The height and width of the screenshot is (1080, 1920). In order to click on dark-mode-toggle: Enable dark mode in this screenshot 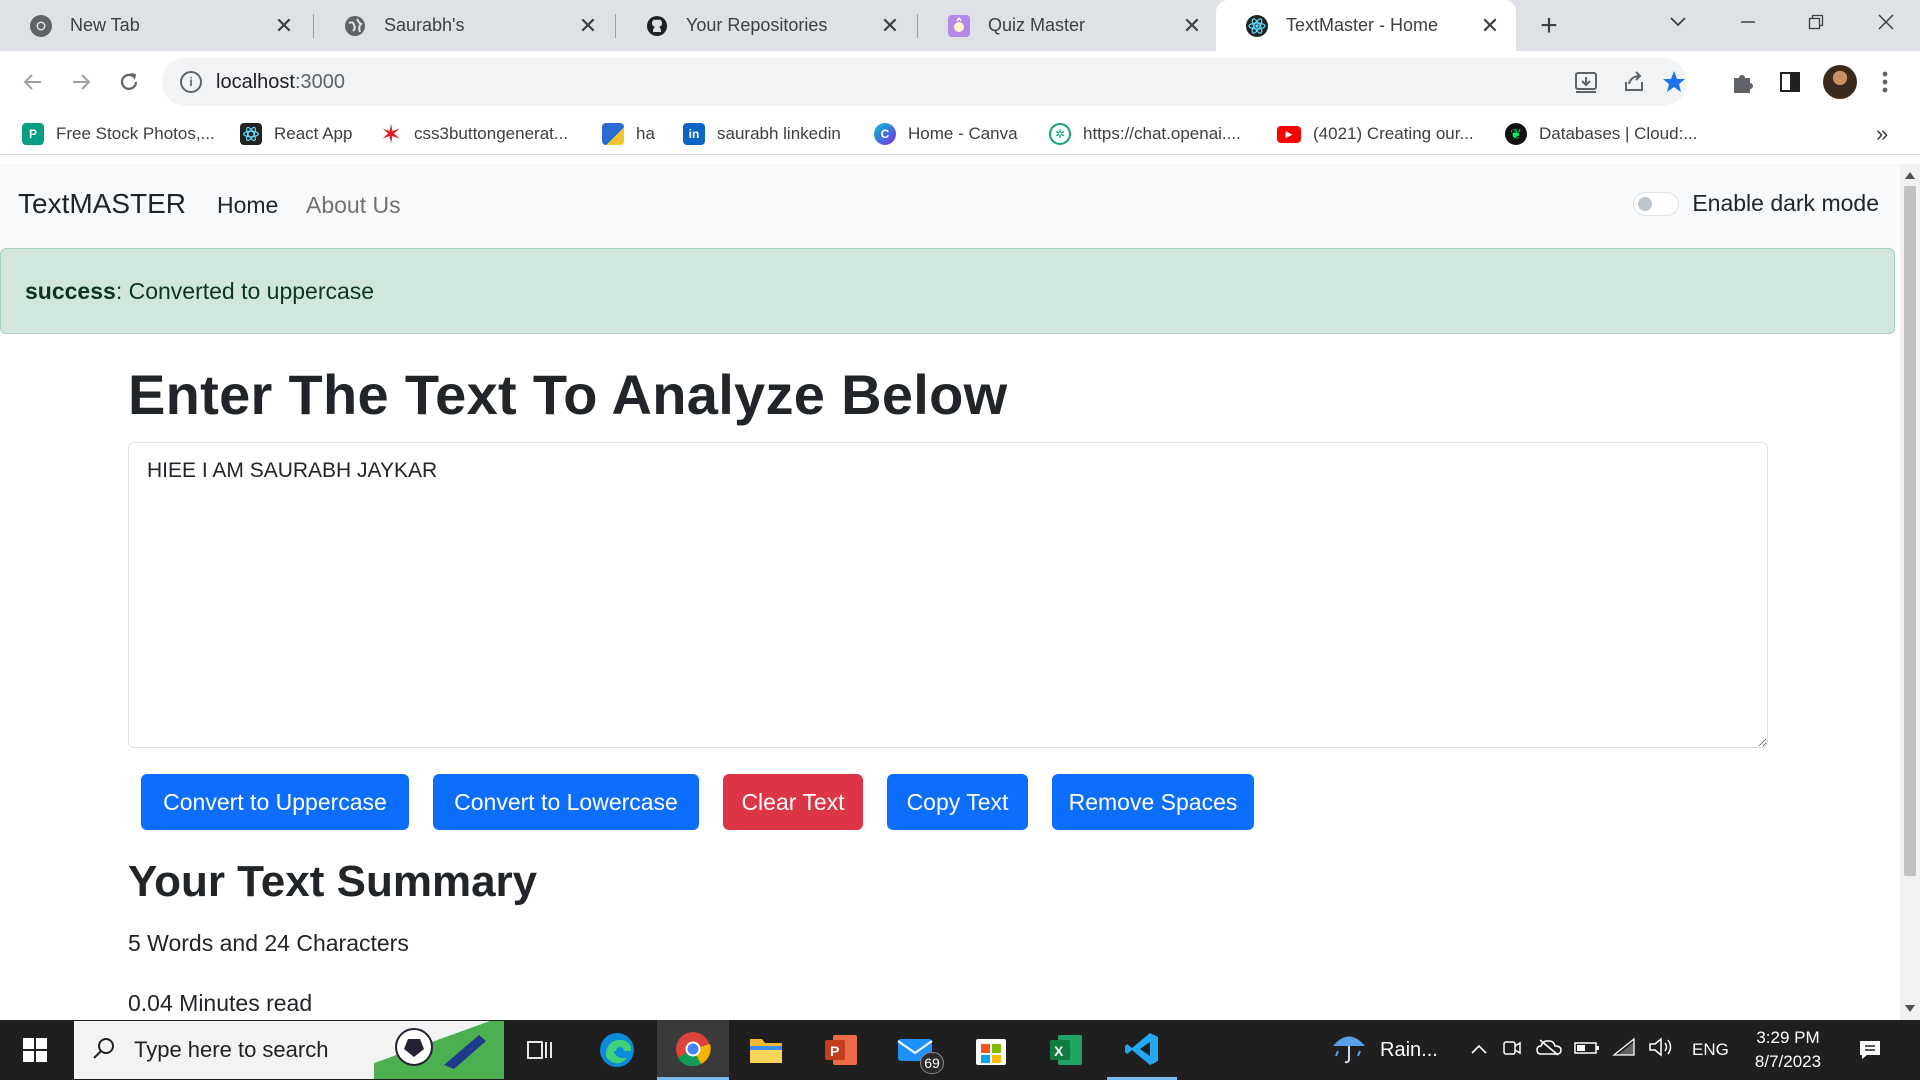, I will do `click(1756, 203)`.